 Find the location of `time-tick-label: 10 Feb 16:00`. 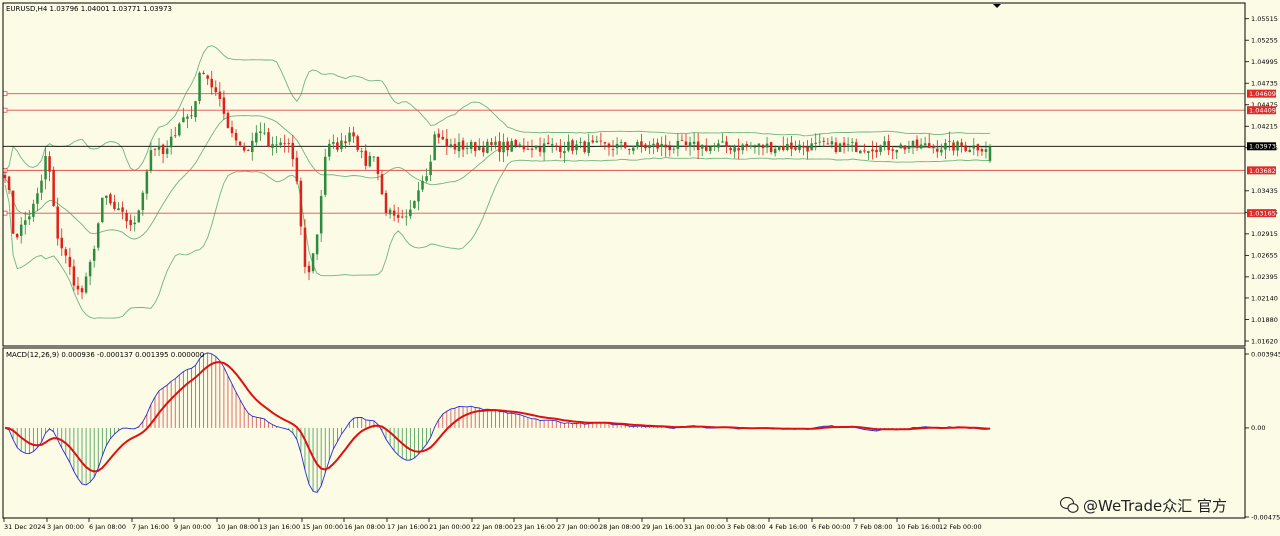

time-tick-label: 10 Feb 16:00 is located at coordinates (918, 527).